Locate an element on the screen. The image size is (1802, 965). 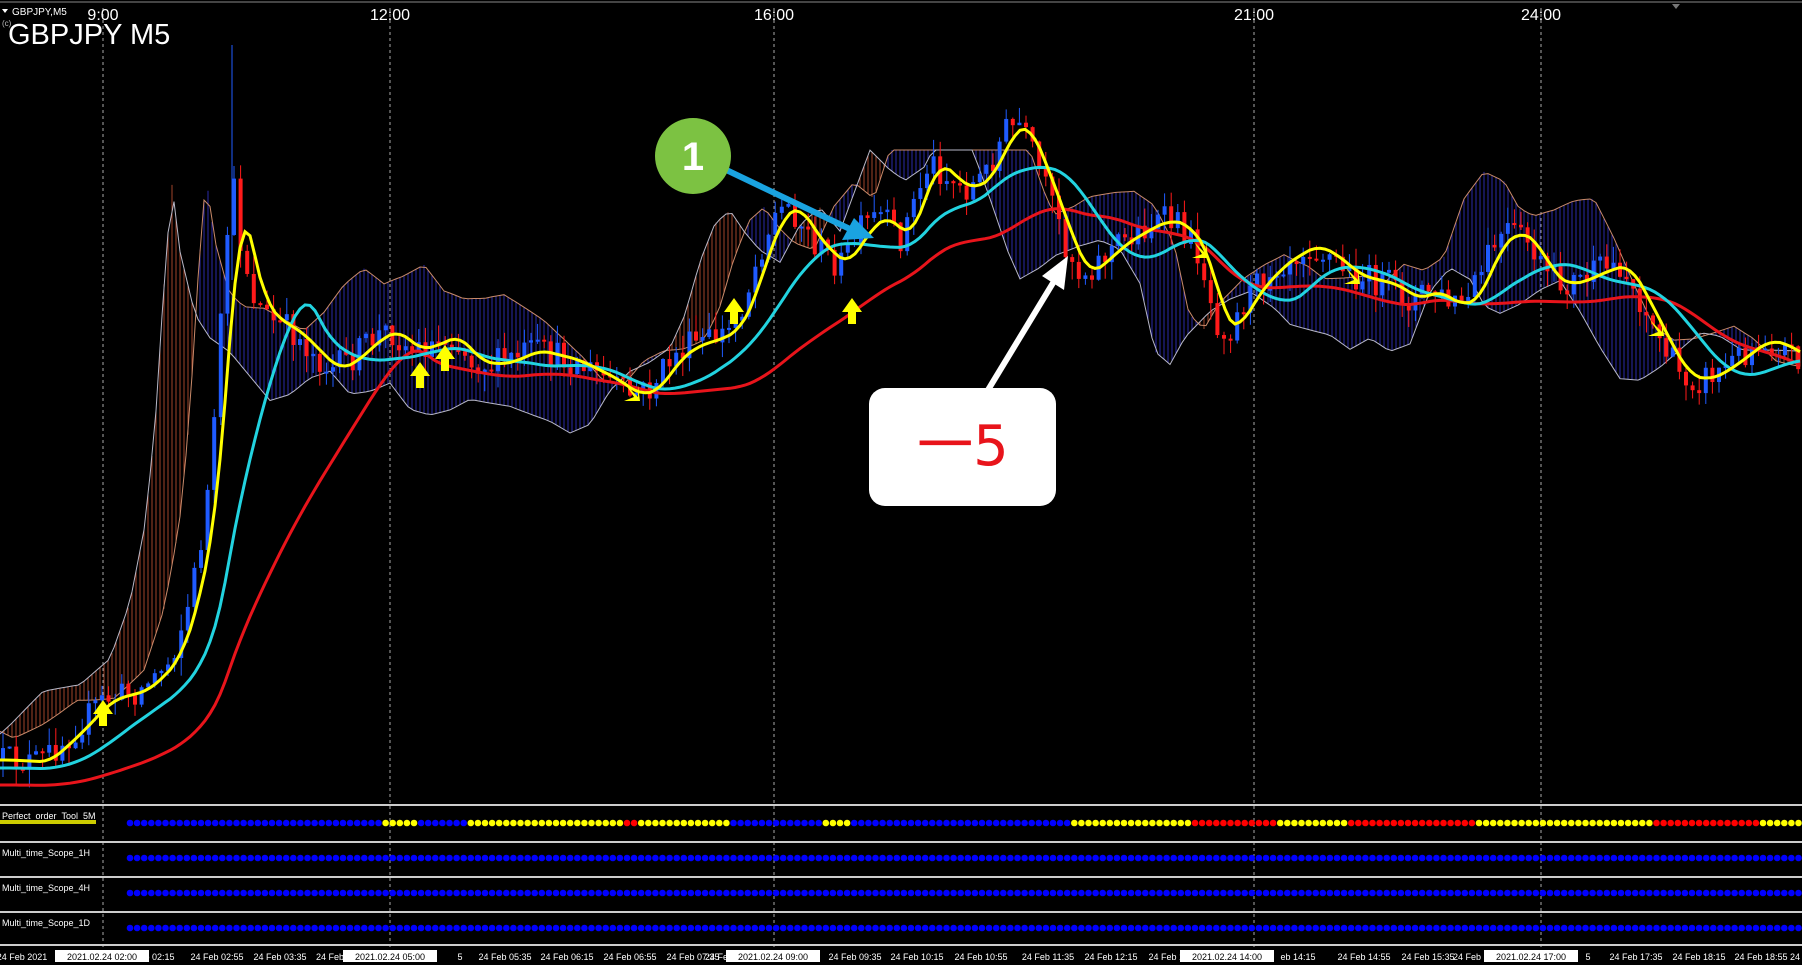
axis-time-label: 24 Feb 09:35 is located at coordinates (854, 957).